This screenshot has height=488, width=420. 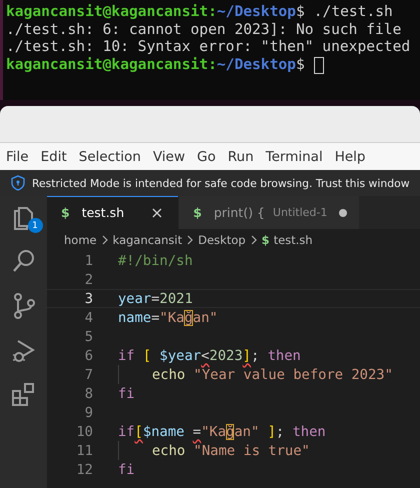 I want to click on menu-item: Selection, so click(x=109, y=156).